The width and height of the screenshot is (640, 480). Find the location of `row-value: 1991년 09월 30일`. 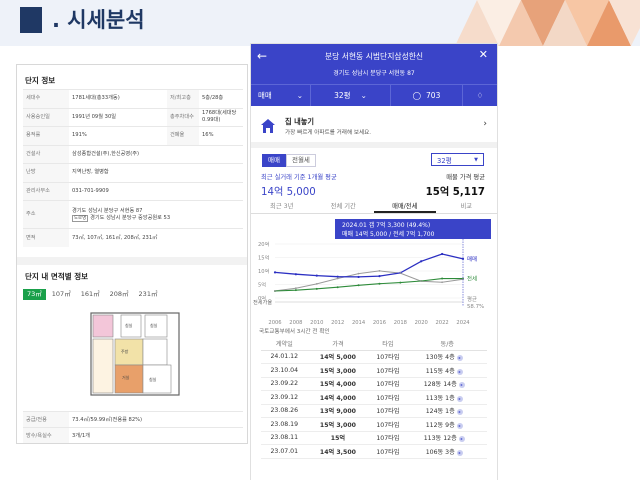

row-value: 1991년 09월 30일 is located at coordinates (118, 117).